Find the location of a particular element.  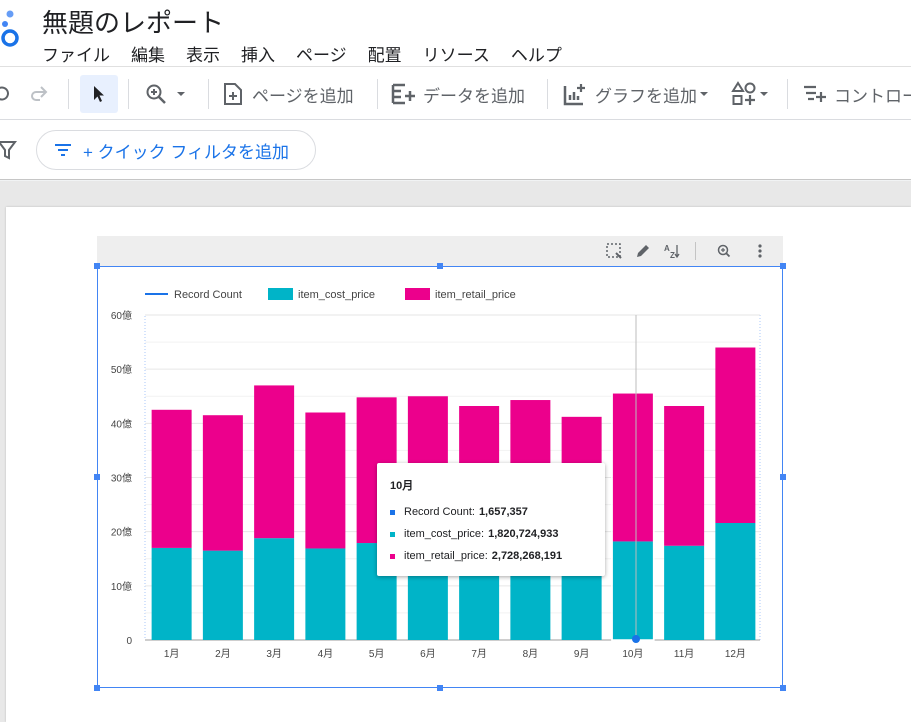

tooltip-row-item-retail-price: item_retail_price: 2,728,268,191 is located at coordinates (476, 556).